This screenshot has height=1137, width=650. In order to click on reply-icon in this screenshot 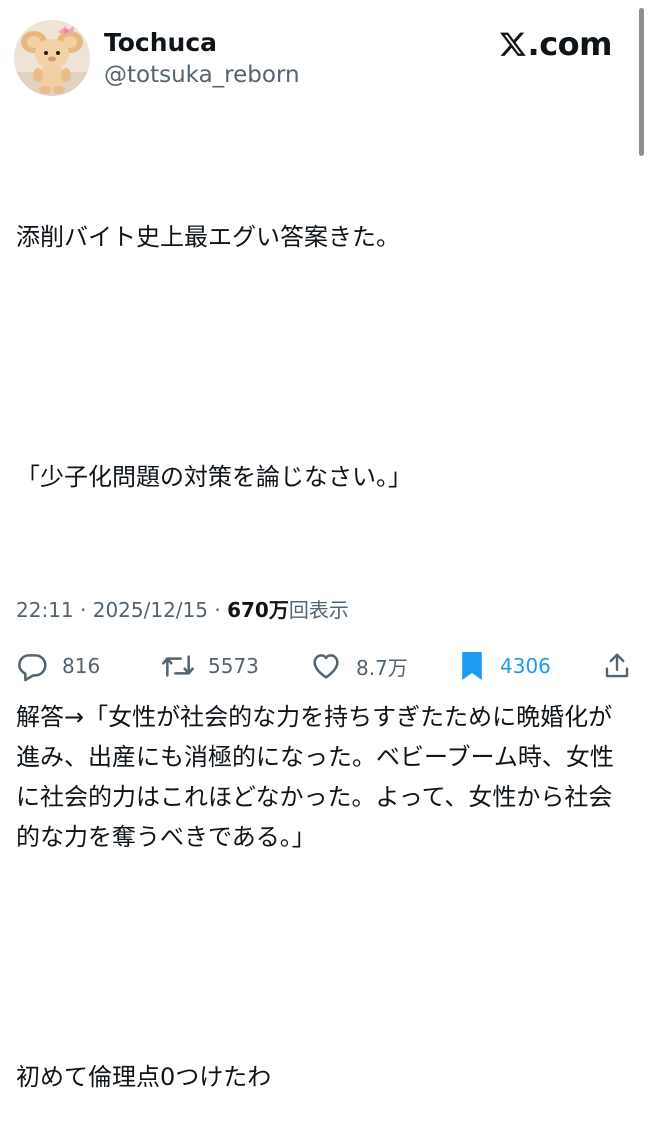, I will do `click(32, 668)`.